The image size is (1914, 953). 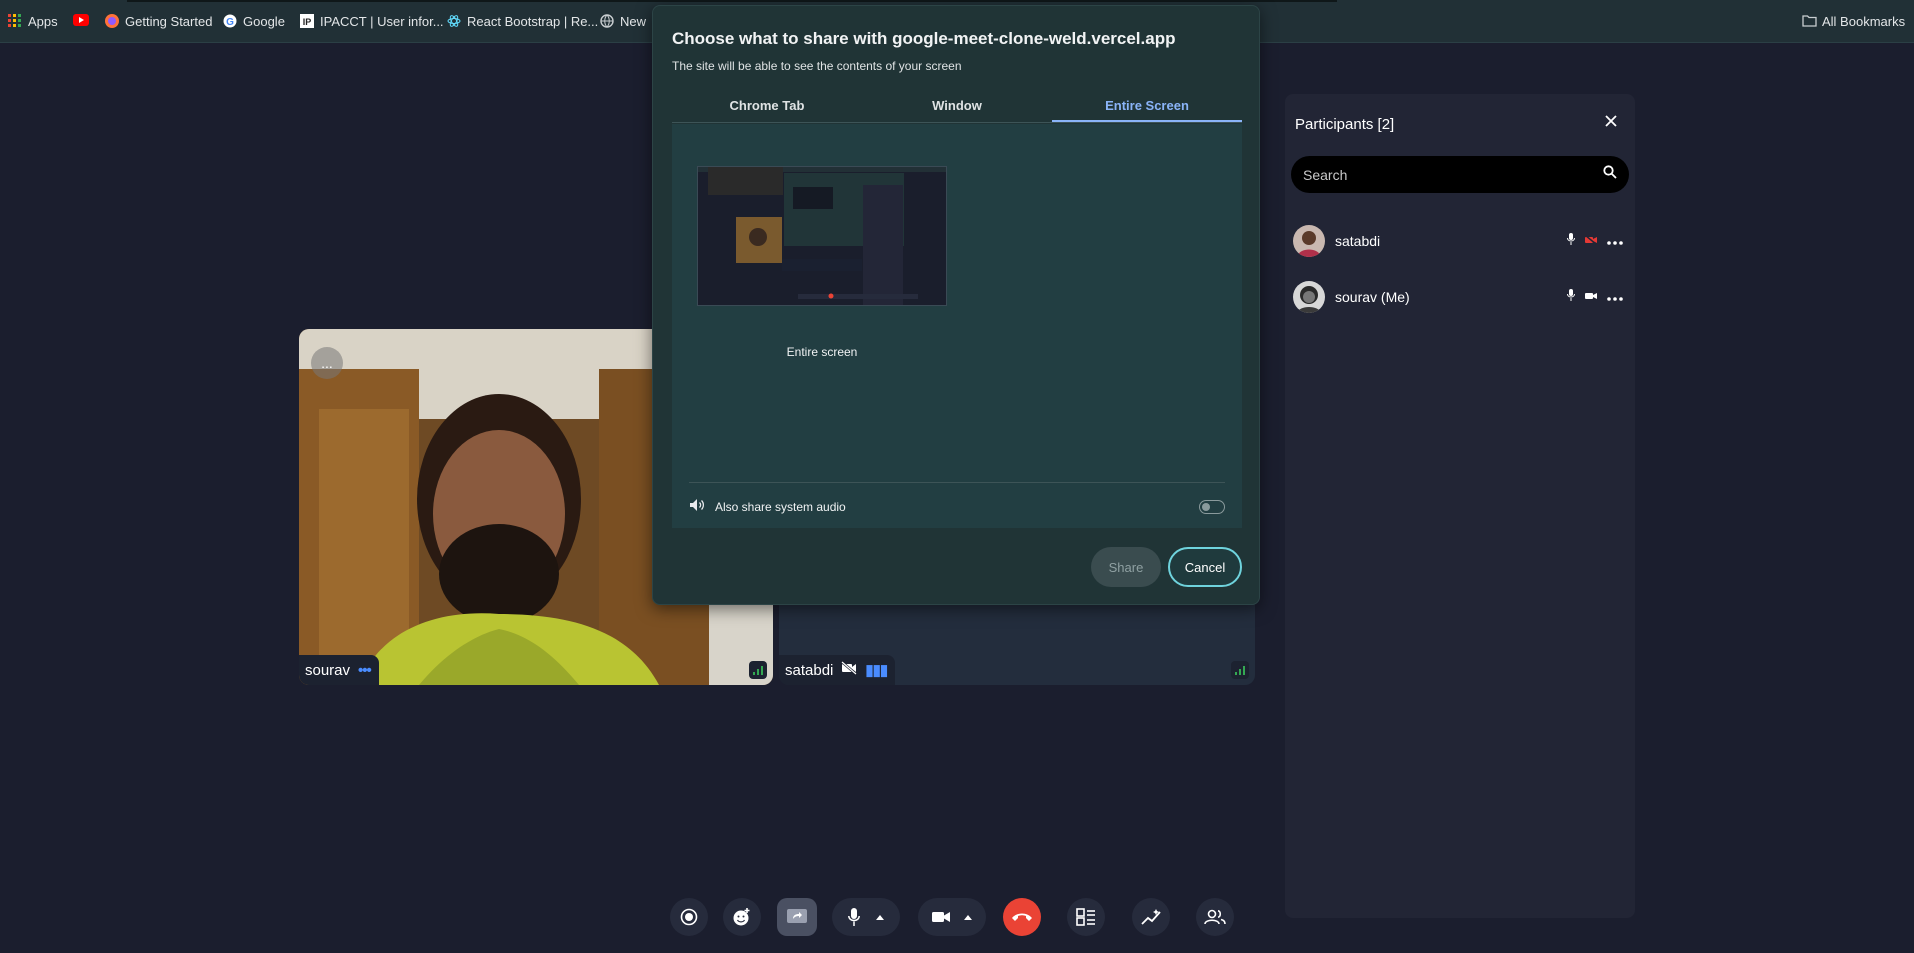 I want to click on bookmark-label: New, so click(x=633, y=21).